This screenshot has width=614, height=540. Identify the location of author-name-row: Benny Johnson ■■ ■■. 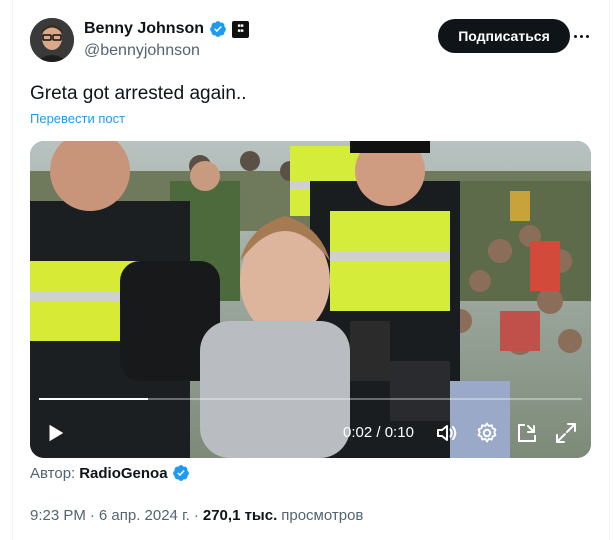
(167, 29).